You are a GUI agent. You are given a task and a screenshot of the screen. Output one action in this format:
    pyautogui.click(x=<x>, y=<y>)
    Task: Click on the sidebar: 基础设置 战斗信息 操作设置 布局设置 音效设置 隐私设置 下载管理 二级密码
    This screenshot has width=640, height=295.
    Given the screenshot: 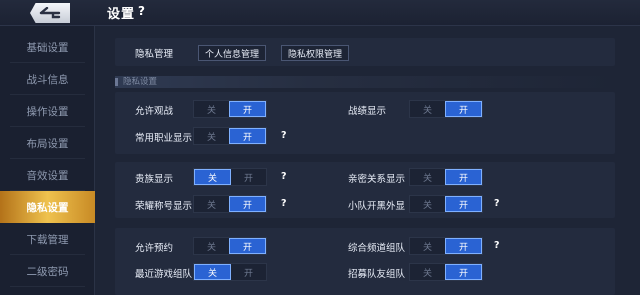 What is the action you would take?
    pyautogui.click(x=47, y=160)
    